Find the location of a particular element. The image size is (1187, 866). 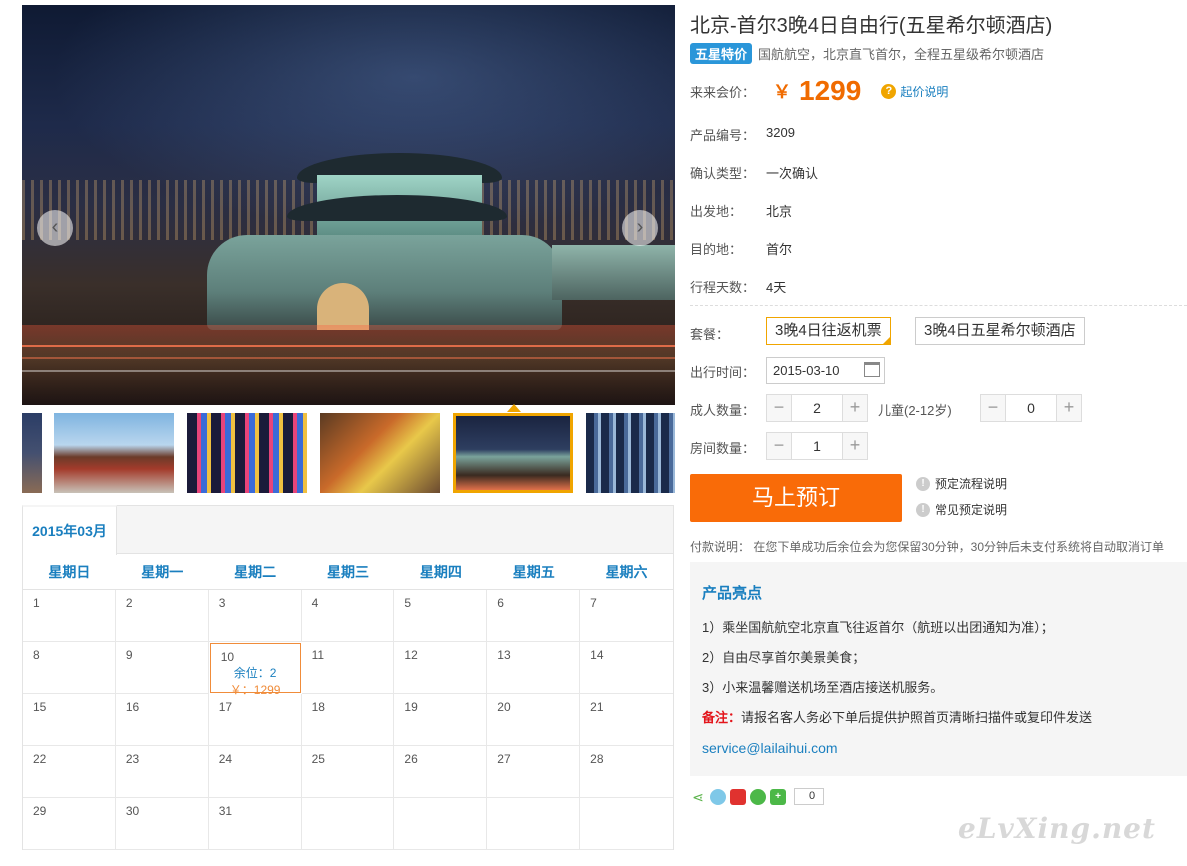

calendar-day-cell: 2 is located at coordinates (162, 616).